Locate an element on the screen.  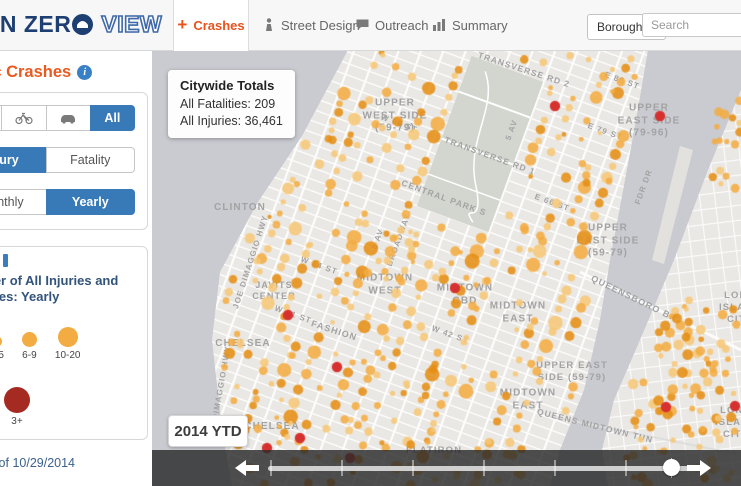
legend-cutoff-fragment is located at coordinates (5, 260).